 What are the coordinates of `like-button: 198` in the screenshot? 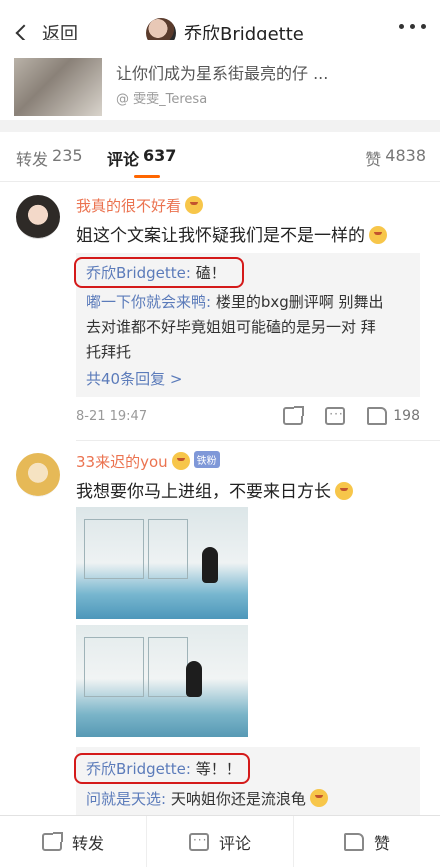 It's located at (393, 416).